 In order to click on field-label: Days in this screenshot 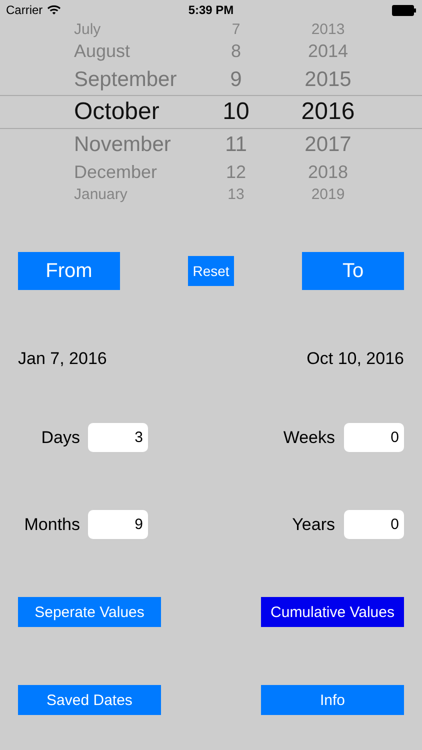, I will do `click(60, 438)`.